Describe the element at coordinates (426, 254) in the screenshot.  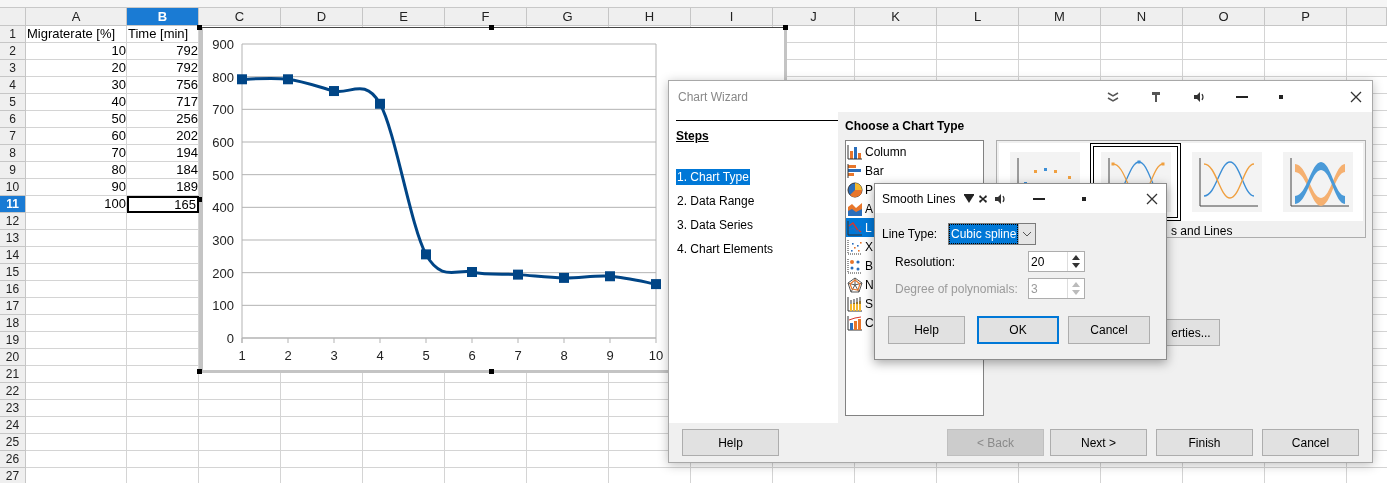
I see `data-point` at that location.